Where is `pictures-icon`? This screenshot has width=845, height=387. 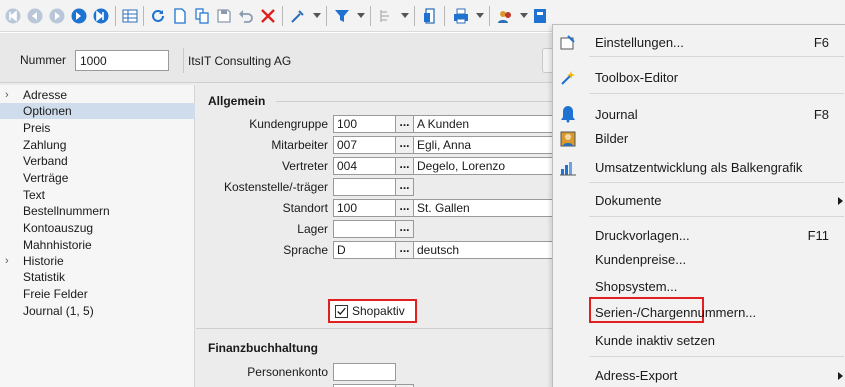
pictures-icon is located at coordinates (568, 139).